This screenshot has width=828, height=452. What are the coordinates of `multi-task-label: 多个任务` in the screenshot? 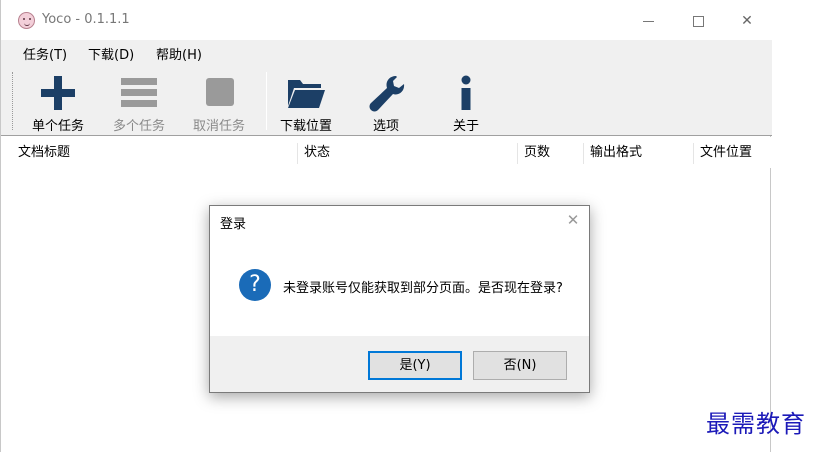 It's located at (138, 126).